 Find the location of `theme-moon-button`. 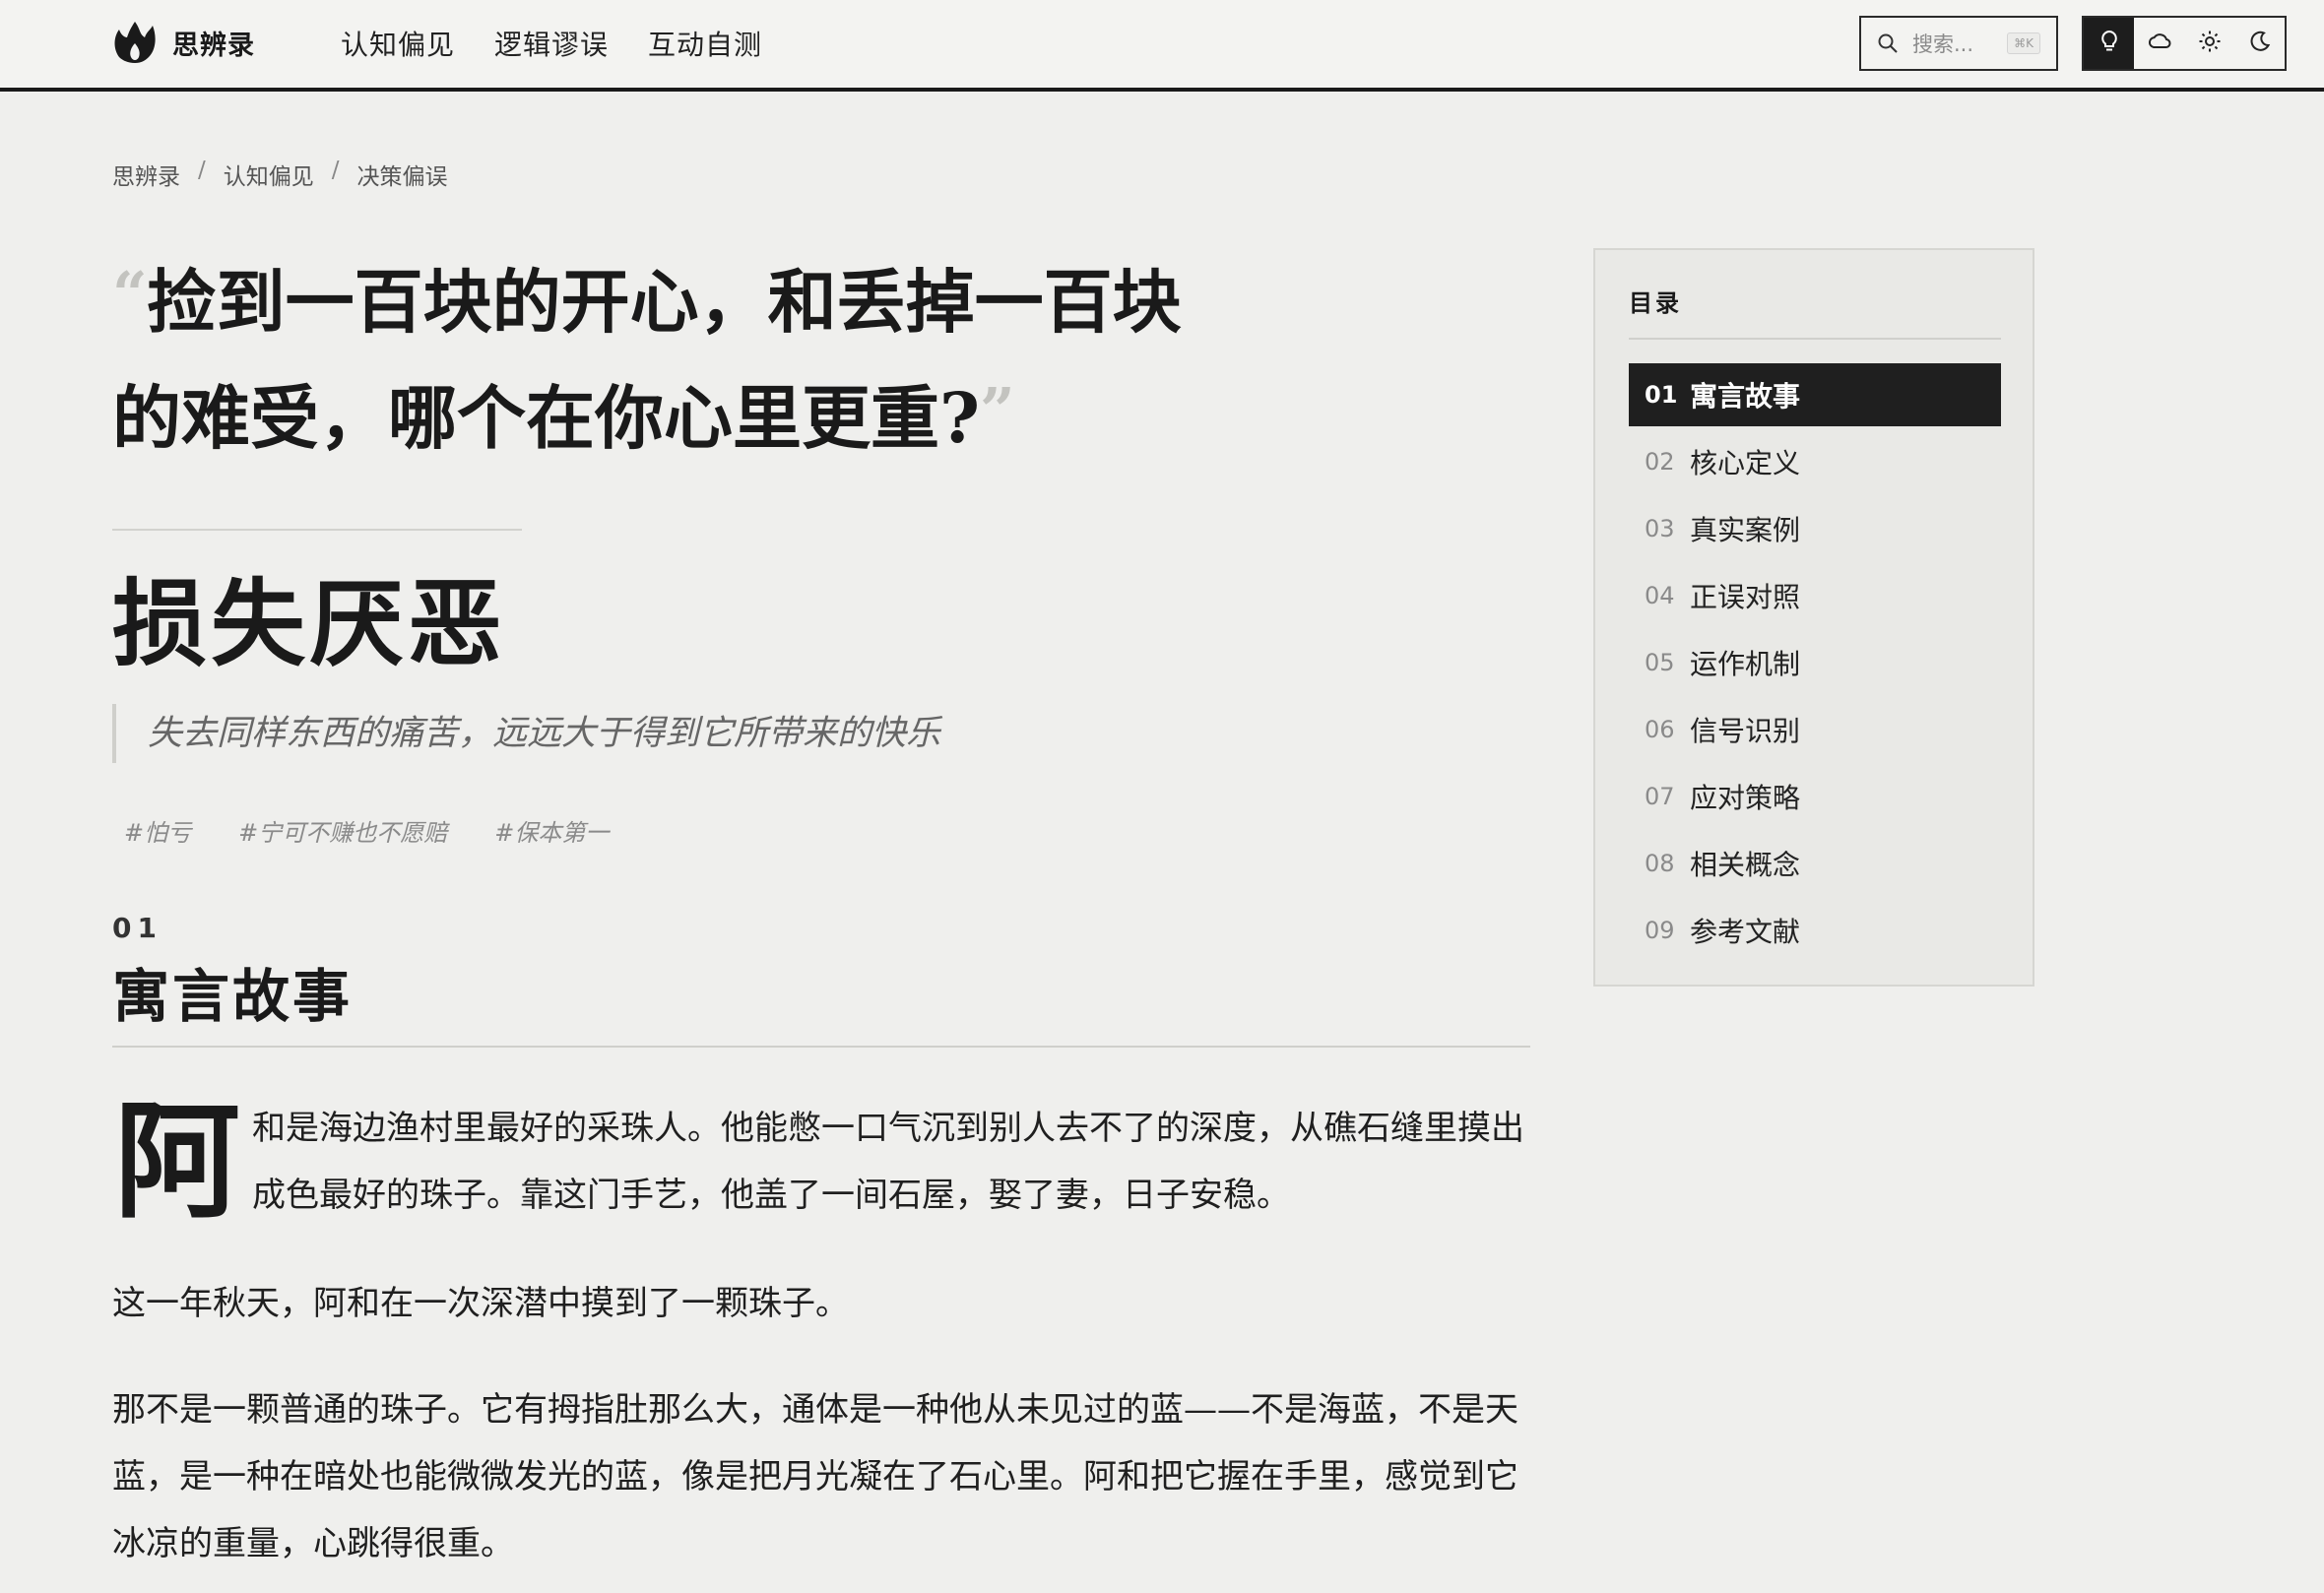

theme-moon-button is located at coordinates (2259, 43).